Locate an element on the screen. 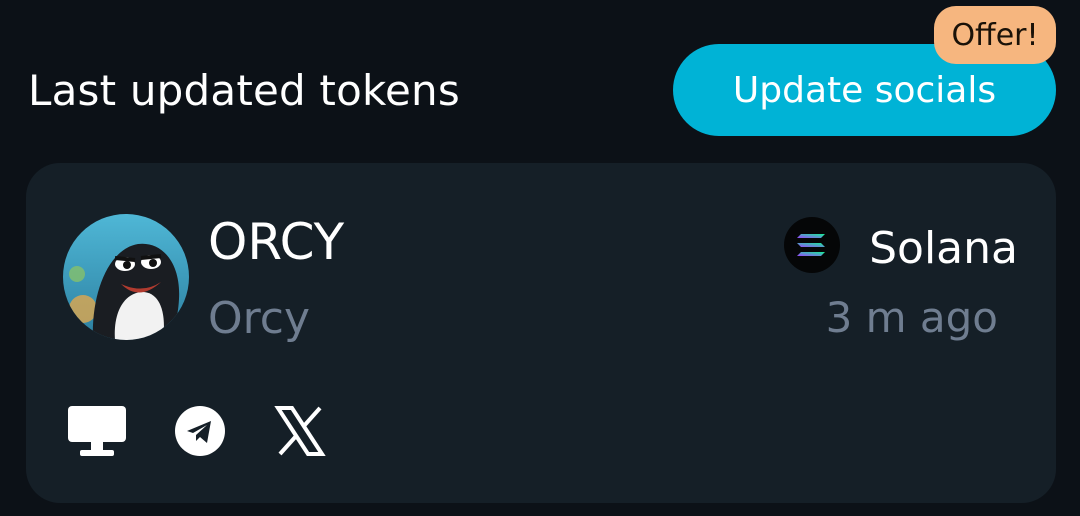 The image size is (1080, 516). chain-name: Solana is located at coordinates (943, 248).